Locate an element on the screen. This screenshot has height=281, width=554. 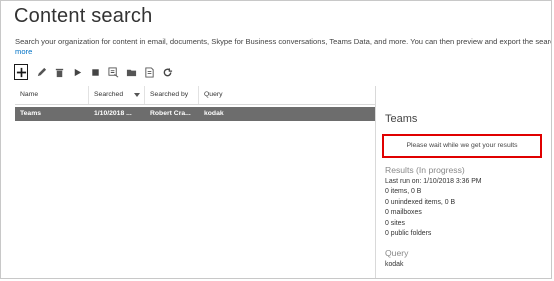
column-header-searched: Searched is located at coordinates (117, 95).